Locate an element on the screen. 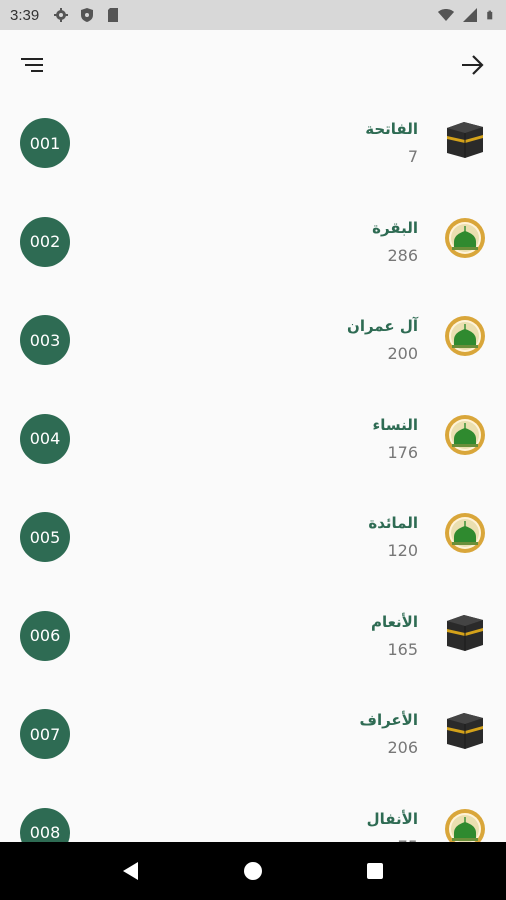 The height and width of the screenshot is (900, 506). back-button is located at coordinates (131, 871).